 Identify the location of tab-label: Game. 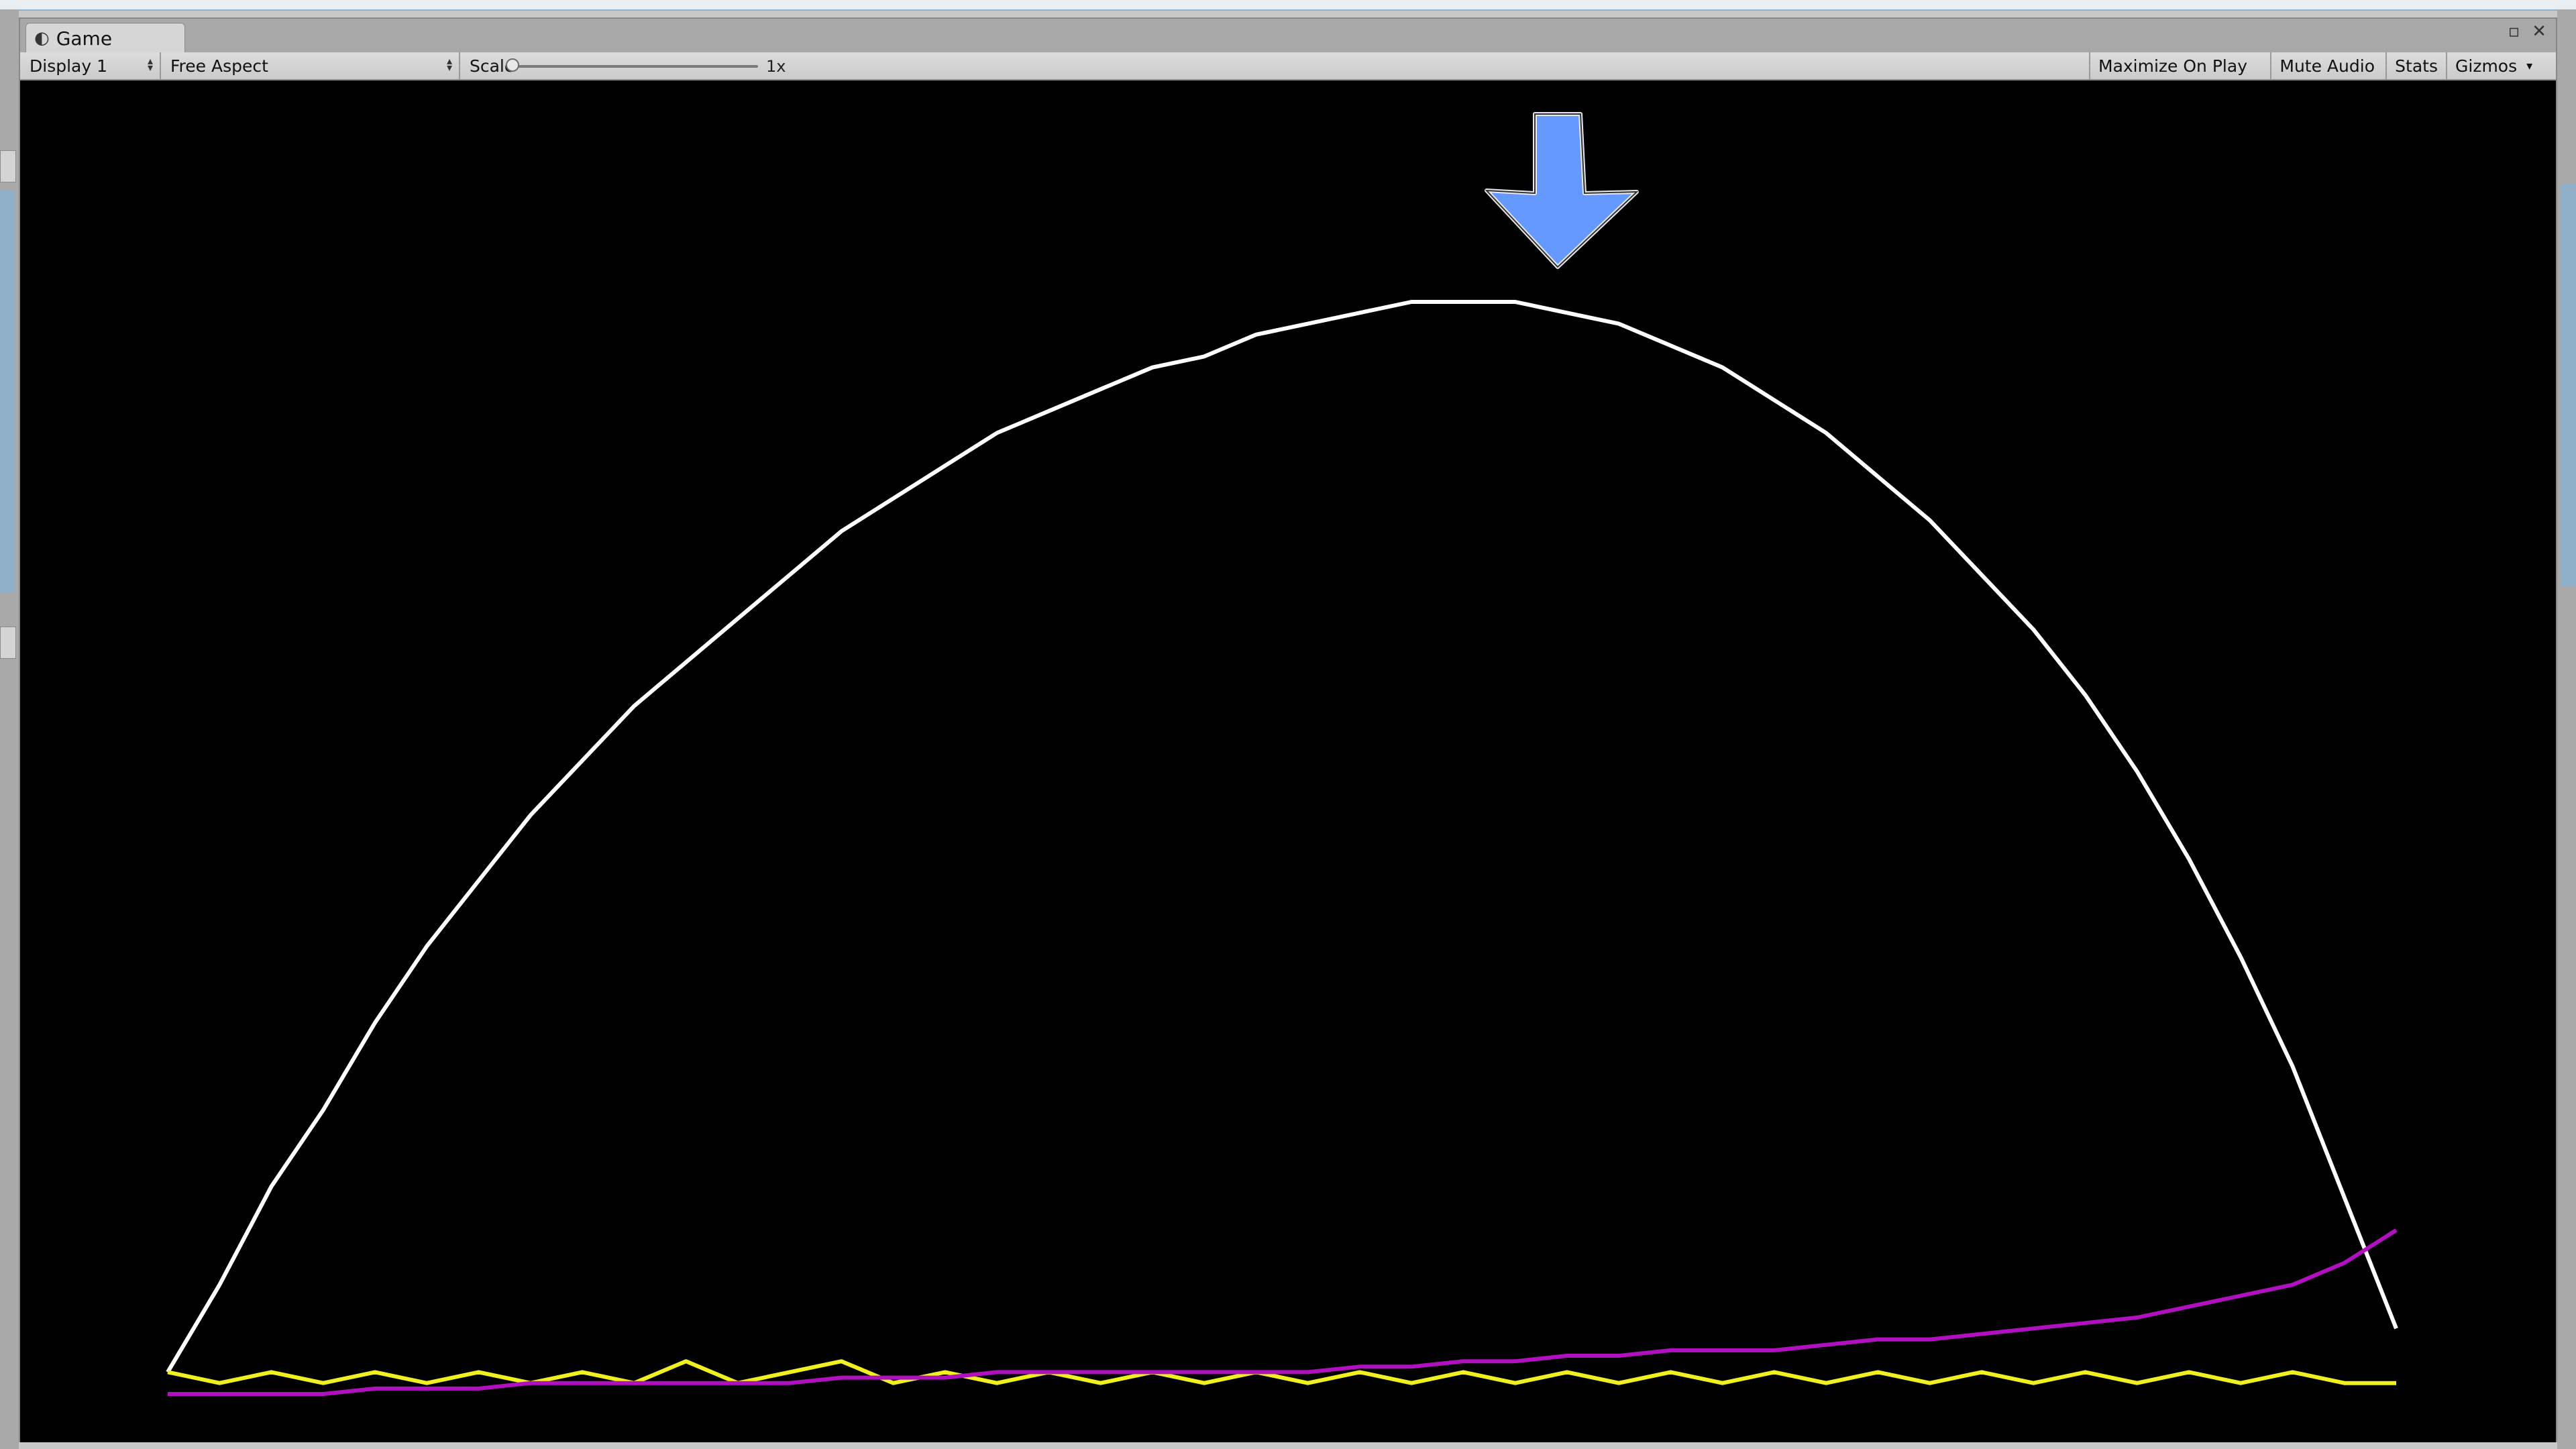
(84, 38).